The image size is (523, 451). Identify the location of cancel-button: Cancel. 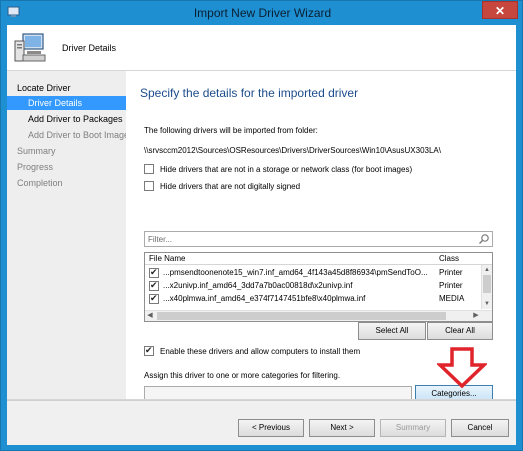
(480, 428).